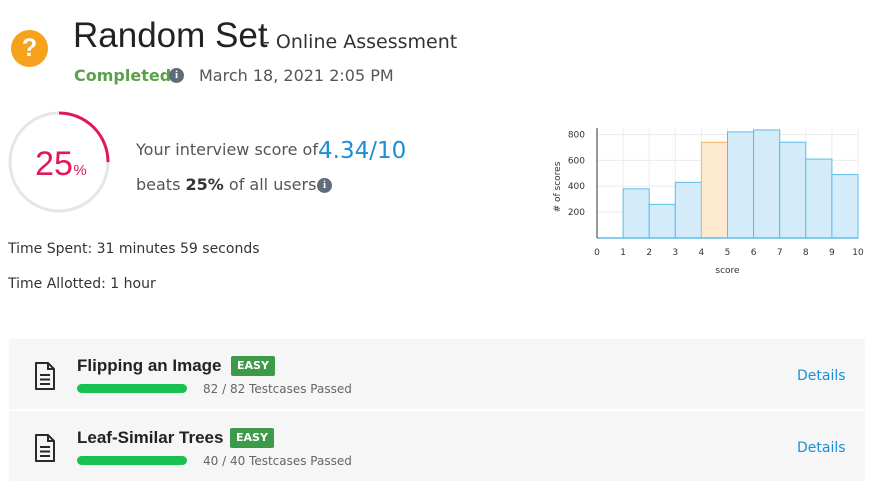 This screenshot has height=486, width=870. What do you see at coordinates (727, 271) in the screenshot?
I see `x-axis-label: score` at bounding box center [727, 271].